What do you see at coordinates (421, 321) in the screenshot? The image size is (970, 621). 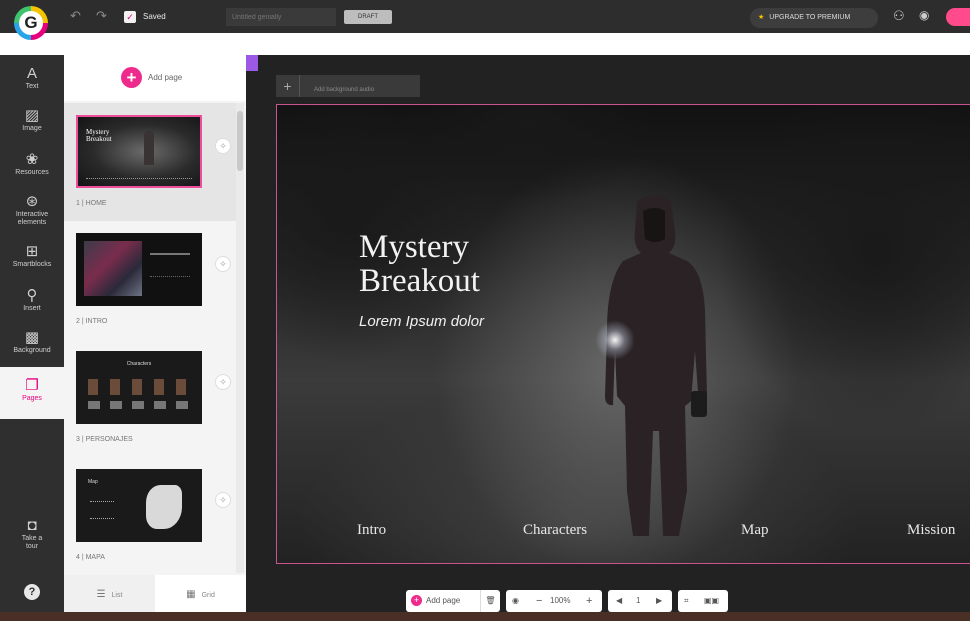 I see `slide-subtitle: Lorem Ipsum dolor` at bounding box center [421, 321].